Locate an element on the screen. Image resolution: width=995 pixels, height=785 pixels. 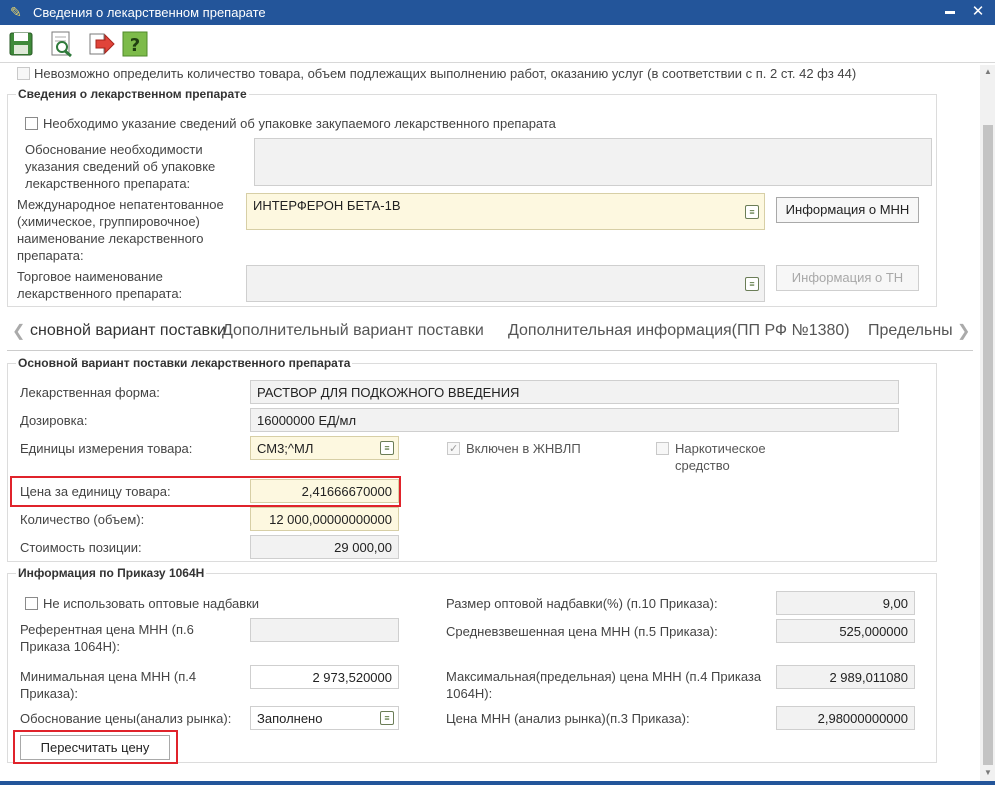
recalc-price-button: Пересчитать цену is located at coordinates (95, 747).